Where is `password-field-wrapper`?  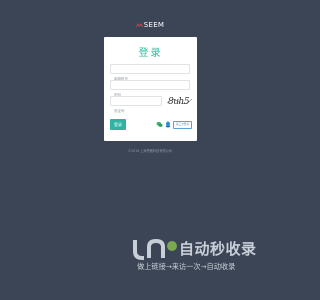
password-field-wrapper is located at coordinates (150, 89).